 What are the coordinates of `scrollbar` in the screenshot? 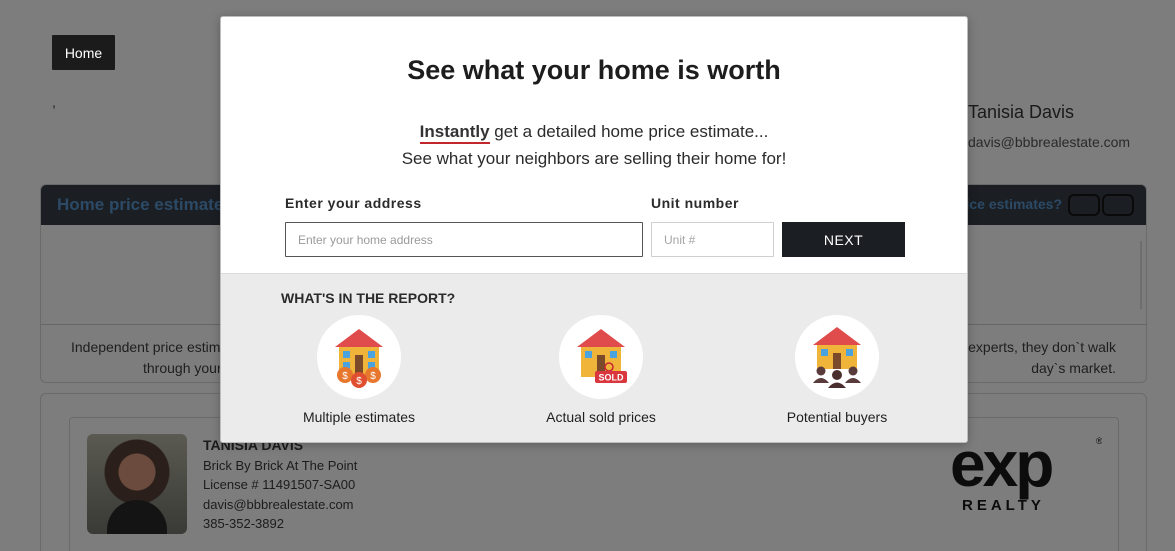 It's located at (1141, 275).